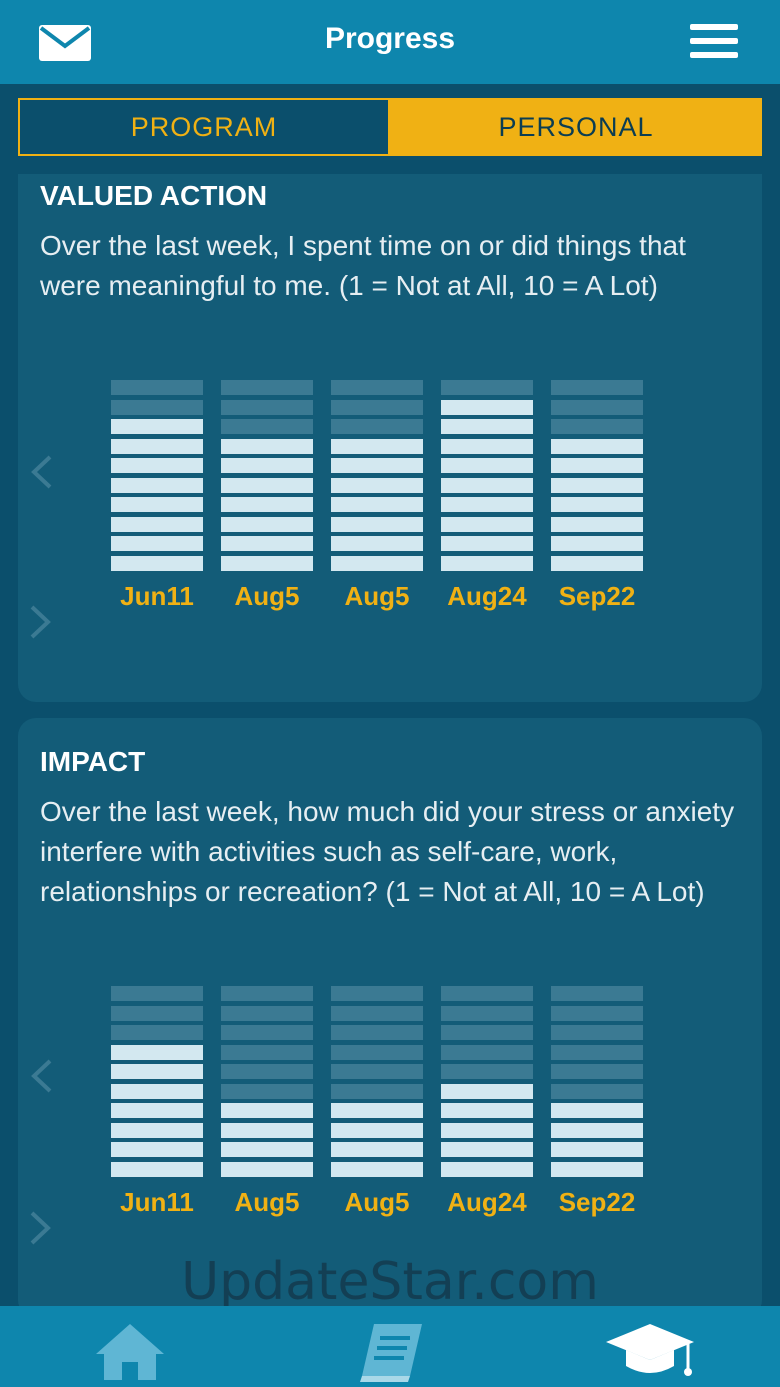 Image resolution: width=780 pixels, height=1387 pixels. Describe the element at coordinates (154, 195) in the screenshot. I see `card-title: VALUED ACTION` at that location.